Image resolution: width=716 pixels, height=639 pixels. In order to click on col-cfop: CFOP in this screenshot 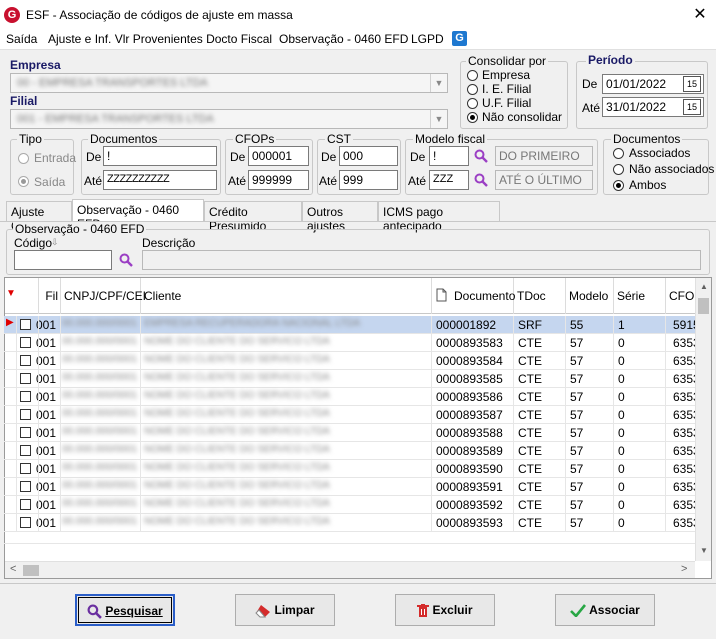, I will do `click(680, 296)`.